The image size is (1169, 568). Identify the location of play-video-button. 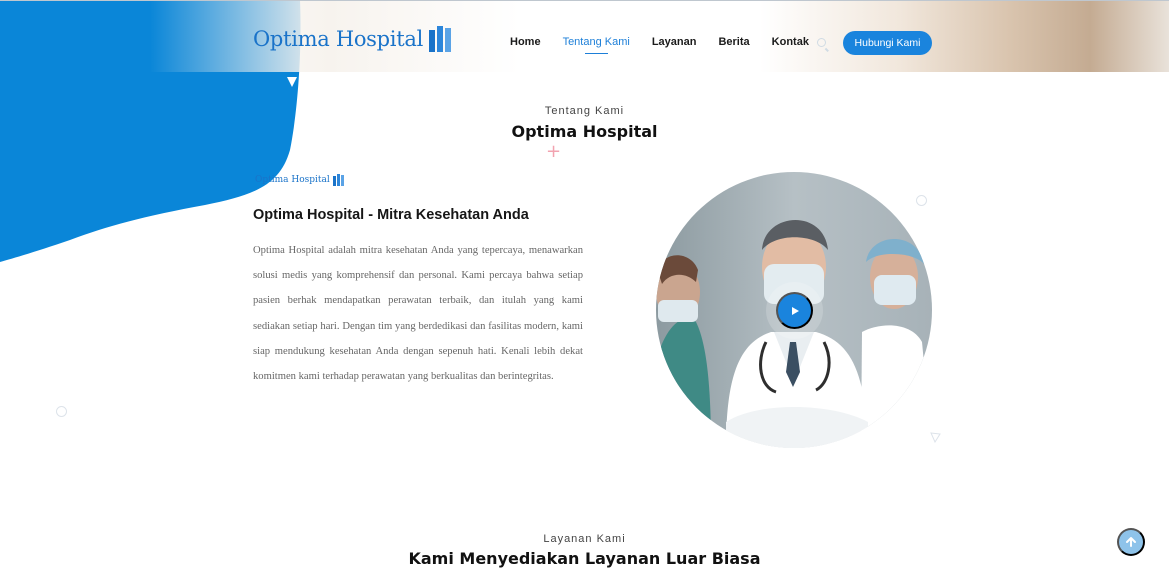
(794, 310).